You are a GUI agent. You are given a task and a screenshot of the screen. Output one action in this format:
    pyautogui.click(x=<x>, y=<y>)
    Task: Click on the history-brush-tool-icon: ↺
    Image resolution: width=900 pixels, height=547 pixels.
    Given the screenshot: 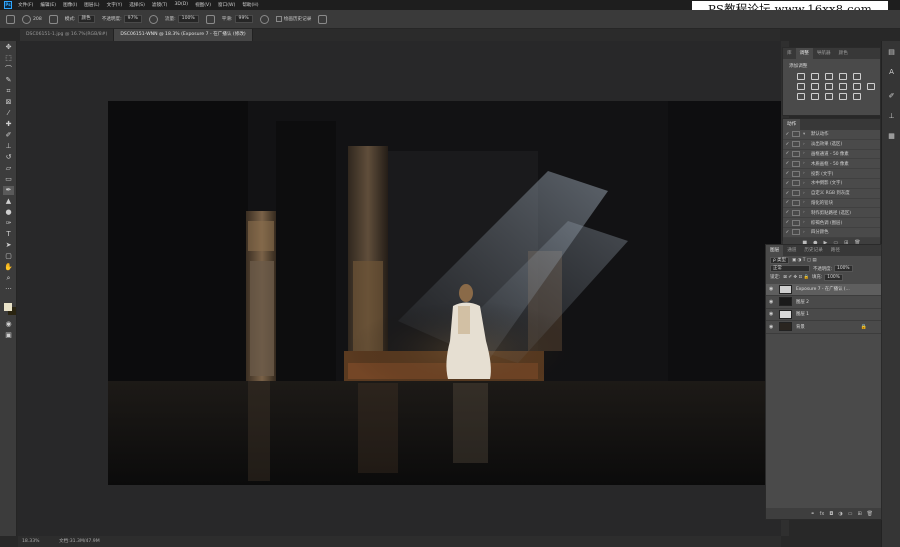 What is the action you would take?
    pyautogui.click(x=8, y=157)
    